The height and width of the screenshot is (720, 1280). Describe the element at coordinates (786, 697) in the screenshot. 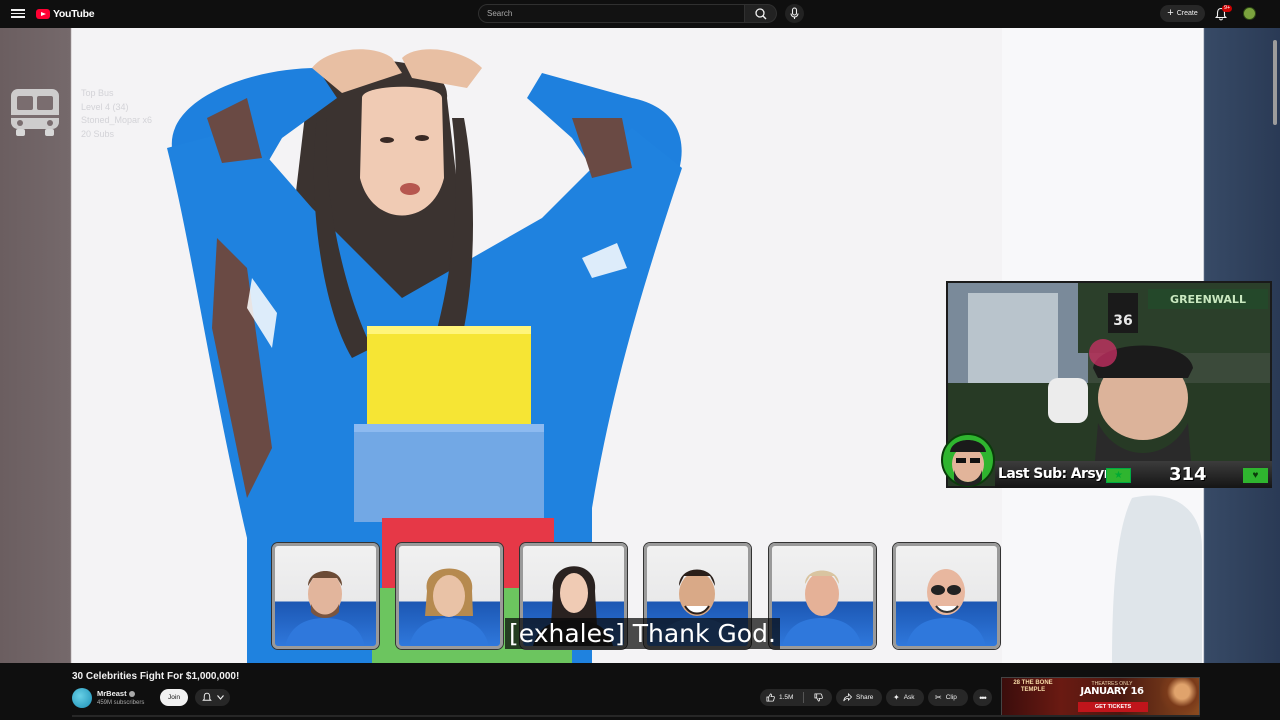

I see `like-count: 1.5M` at that location.